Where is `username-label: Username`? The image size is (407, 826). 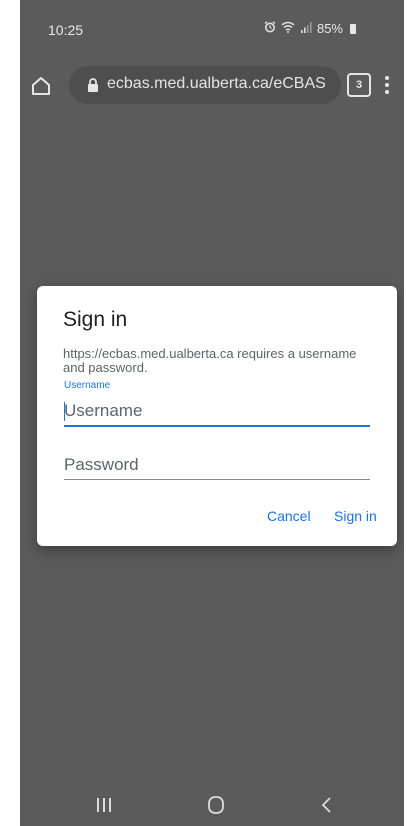
username-label: Username is located at coordinates (87, 385).